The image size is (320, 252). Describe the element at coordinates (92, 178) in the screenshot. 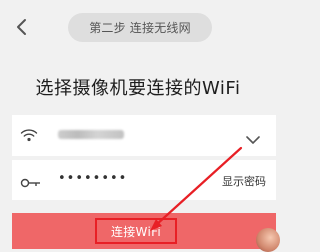

I see `password-value: ••••••••` at that location.